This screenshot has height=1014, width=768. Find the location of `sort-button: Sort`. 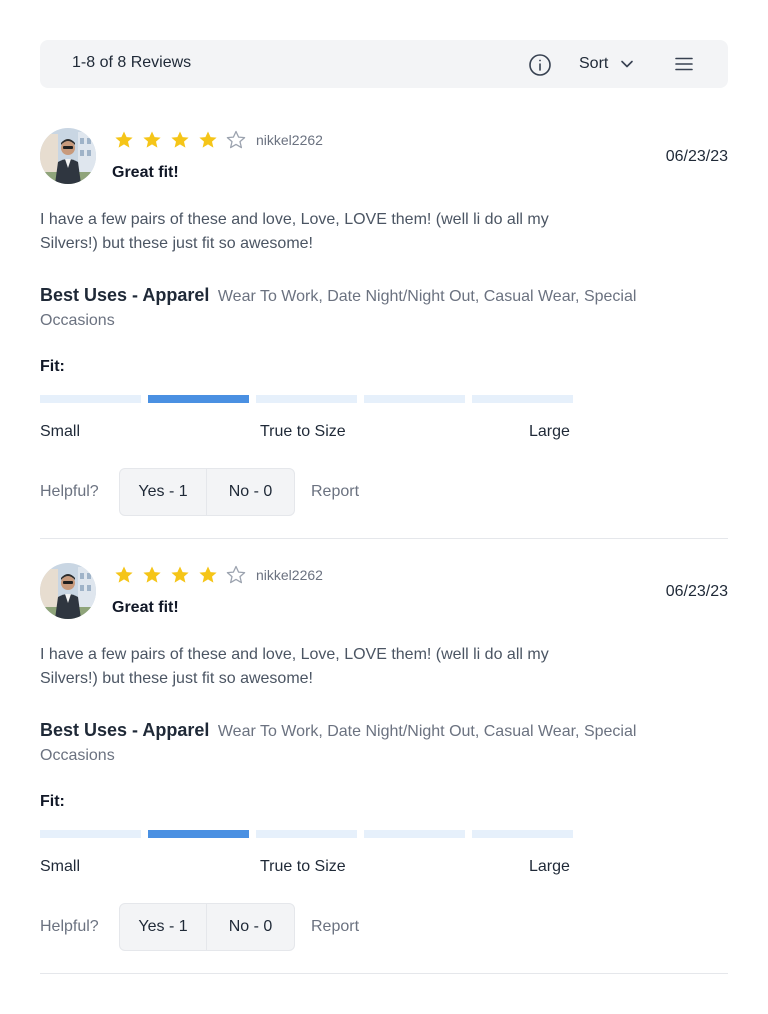

sort-button: Sort is located at coordinates (606, 64).